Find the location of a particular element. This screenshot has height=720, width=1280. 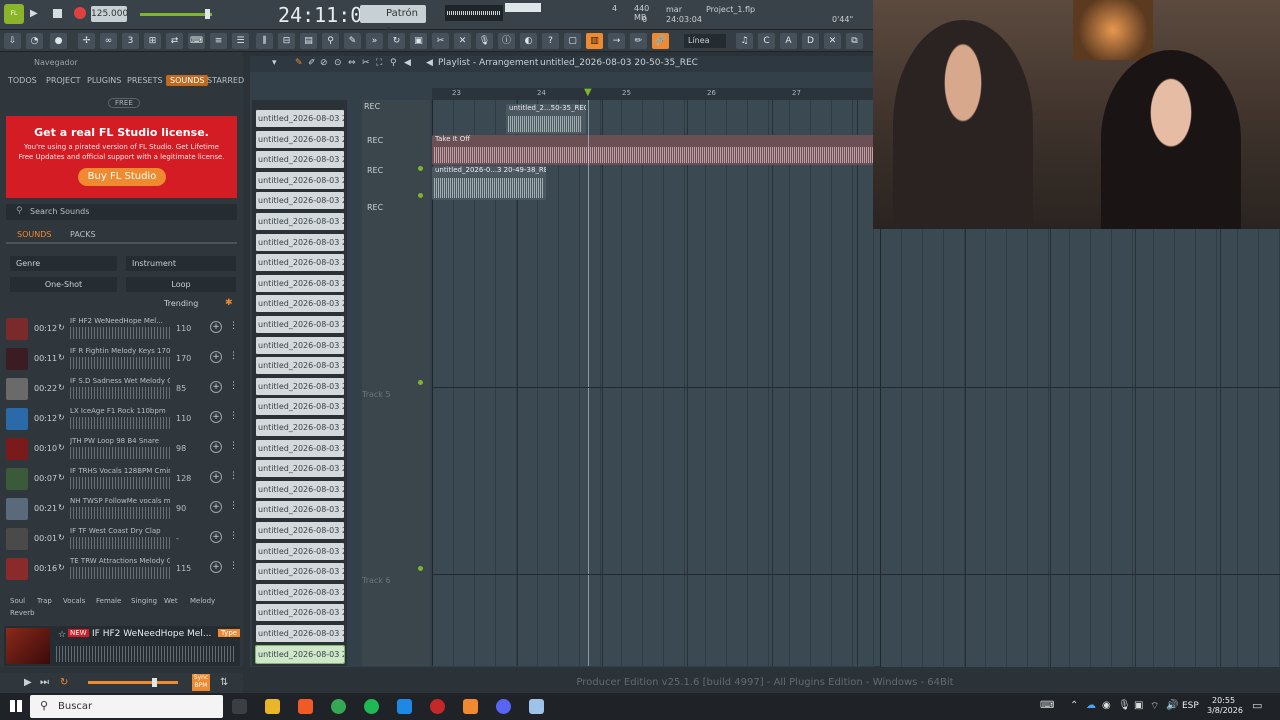

forward-icon: » is located at coordinates (374, 41).